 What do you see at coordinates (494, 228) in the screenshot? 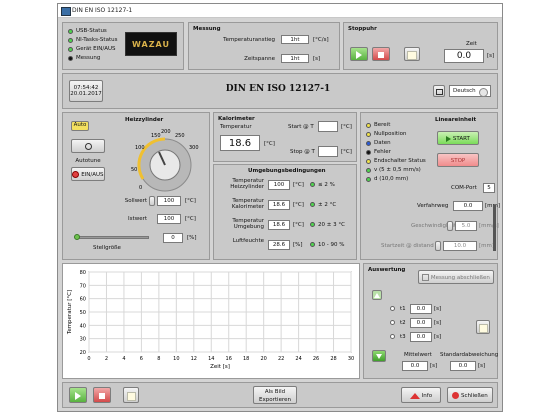
I see `linear-scrollbar` at bounding box center [494, 228].